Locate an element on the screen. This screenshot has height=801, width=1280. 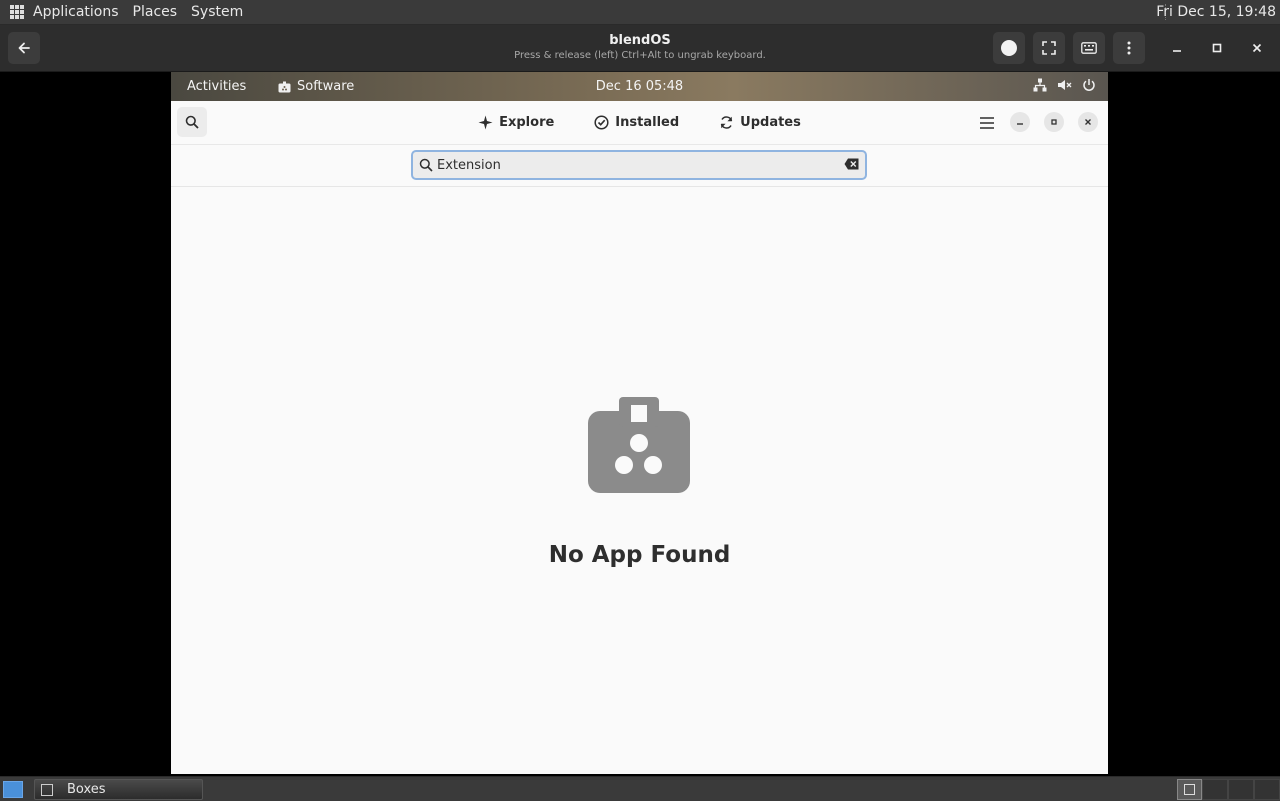
close-button is located at coordinates (1257, 48).